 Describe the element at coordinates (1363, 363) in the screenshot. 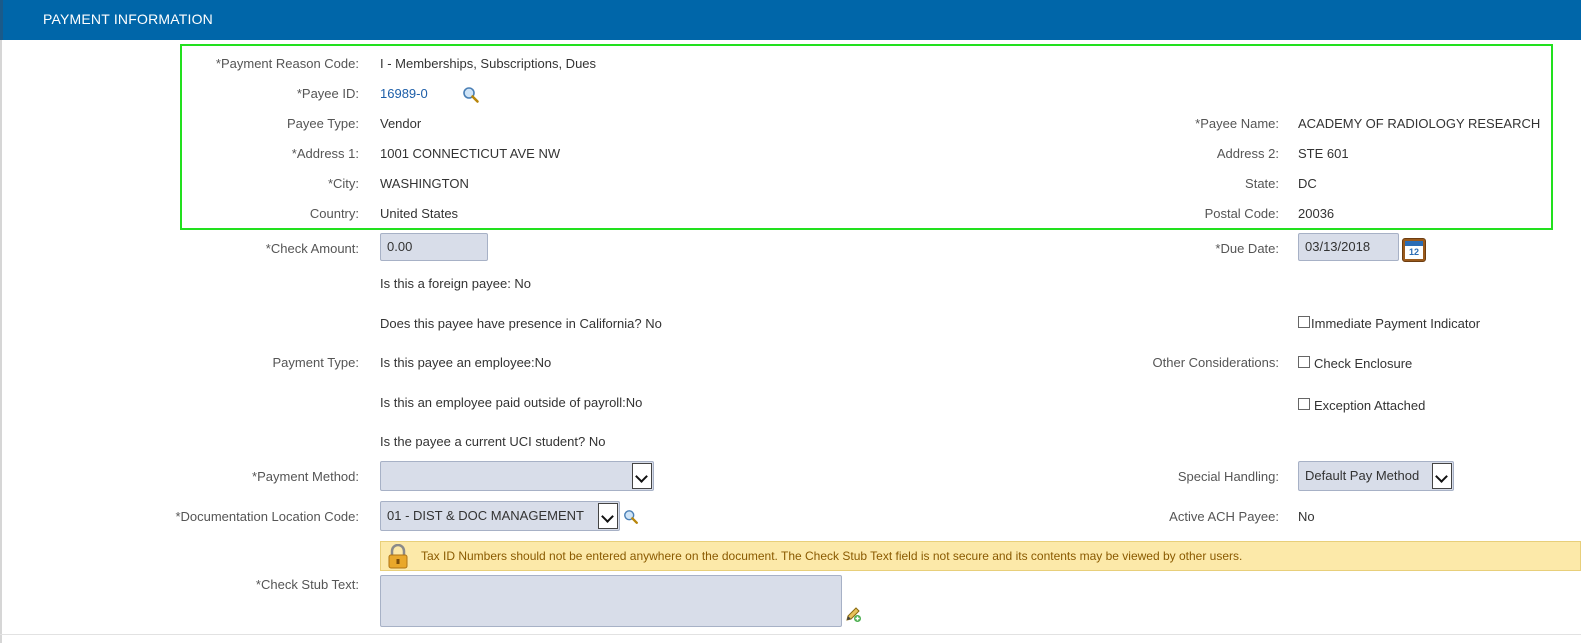

I see `check-enclosure-label: Check Enclosure` at that location.